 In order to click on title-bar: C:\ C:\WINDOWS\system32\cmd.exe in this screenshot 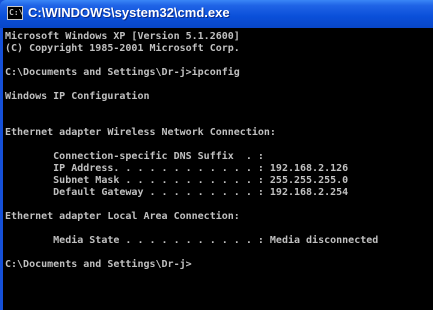, I will do `click(216, 14)`.